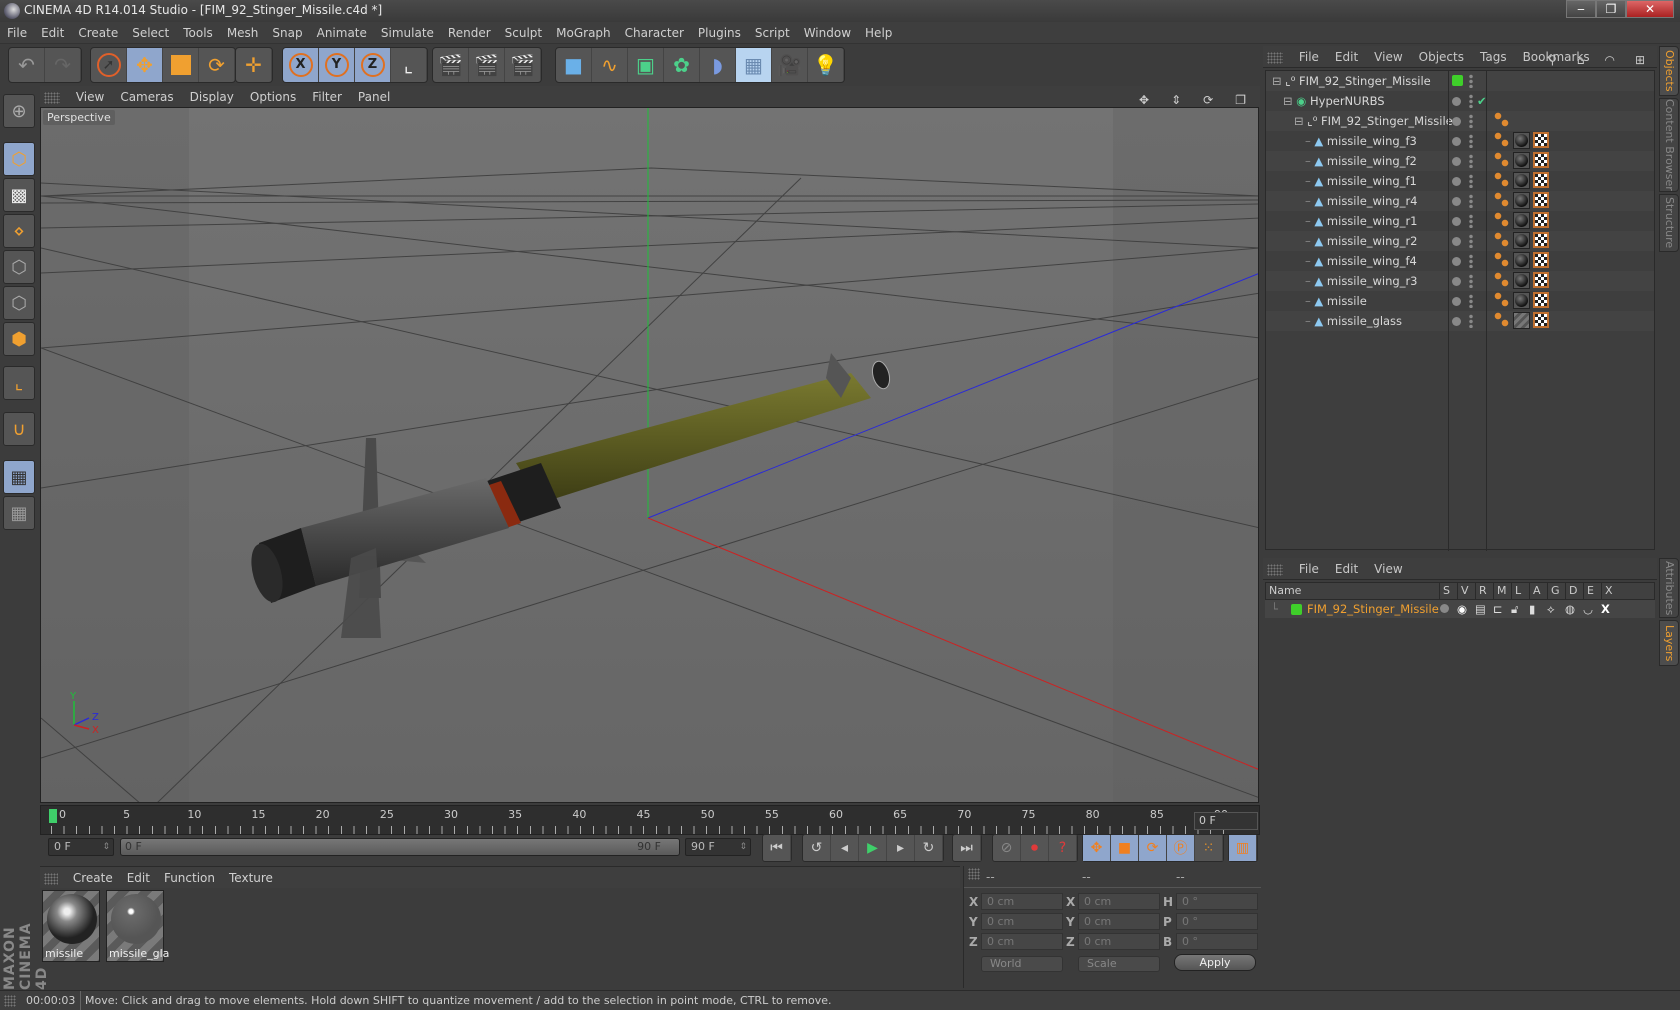 This screenshot has height=1010, width=1680. What do you see at coordinates (1372, 181) in the screenshot?
I see `object-name: missile_wing_f1` at bounding box center [1372, 181].